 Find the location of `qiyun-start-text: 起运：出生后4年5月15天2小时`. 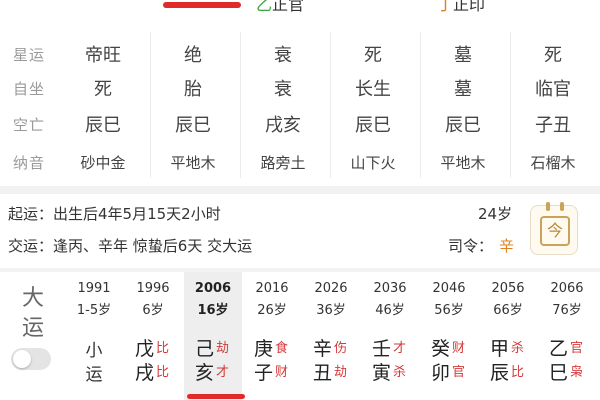

qiyun-start-text: 起运：出生后4年5月15天2小时 is located at coordinates (114, 214).